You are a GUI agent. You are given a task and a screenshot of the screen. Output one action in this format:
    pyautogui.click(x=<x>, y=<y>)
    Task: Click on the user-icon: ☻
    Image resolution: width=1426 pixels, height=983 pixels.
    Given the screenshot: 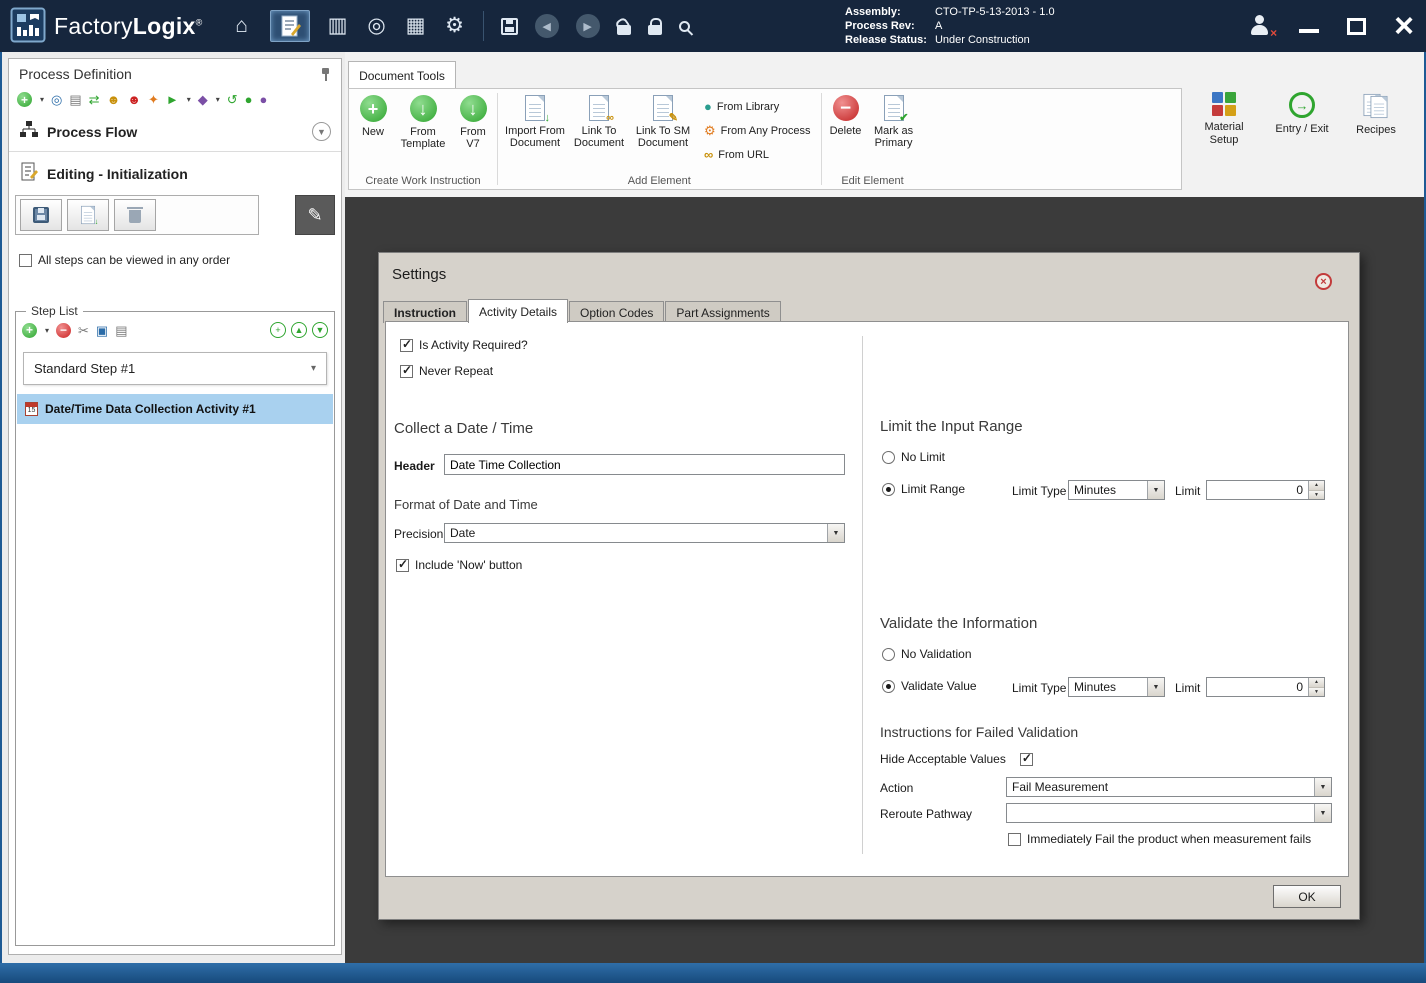 What is the action you would take?
    pyautogui.click(x=114, y=99)
    